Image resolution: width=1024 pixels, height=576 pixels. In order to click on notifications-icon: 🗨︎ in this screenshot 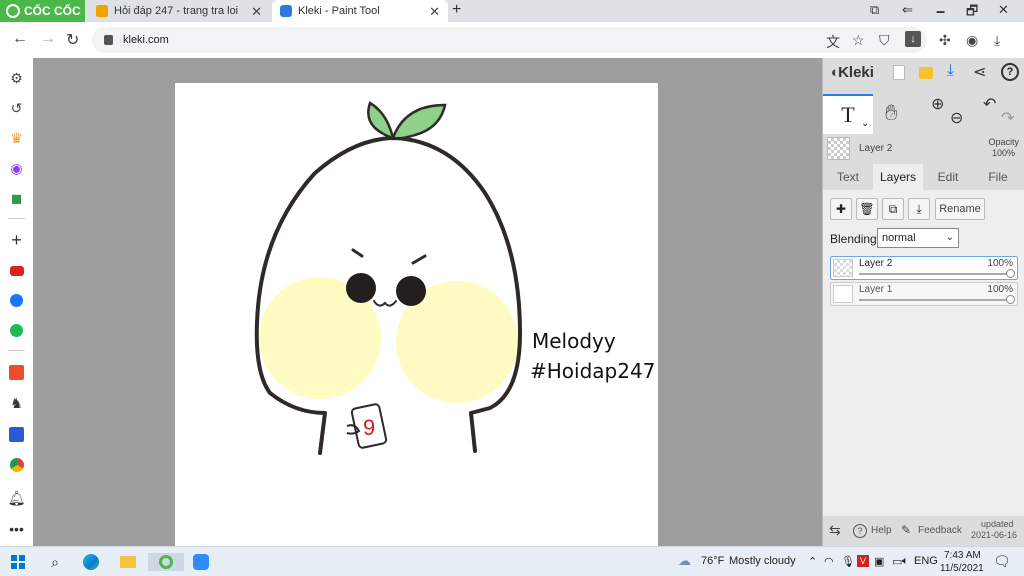, I will do `click(1002, 561)`.